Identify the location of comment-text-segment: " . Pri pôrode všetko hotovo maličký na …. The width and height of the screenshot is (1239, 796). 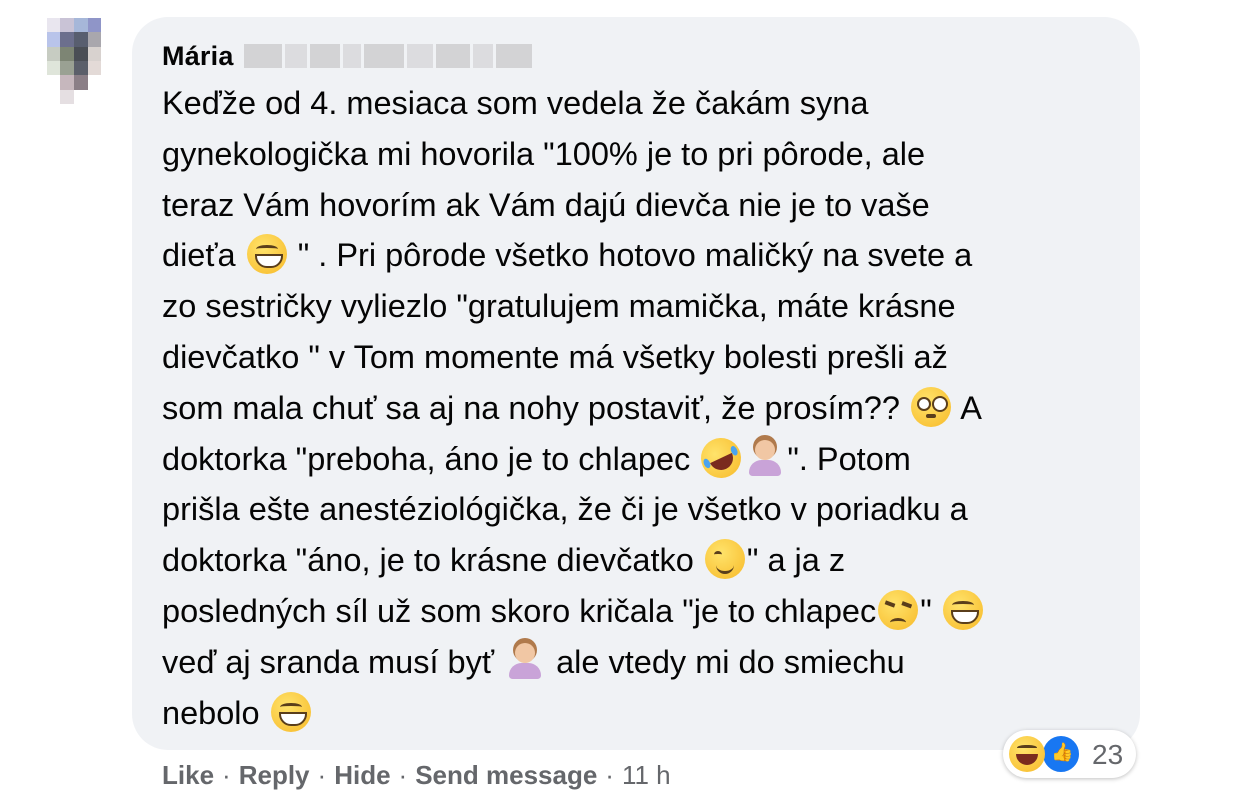
(630, 255).